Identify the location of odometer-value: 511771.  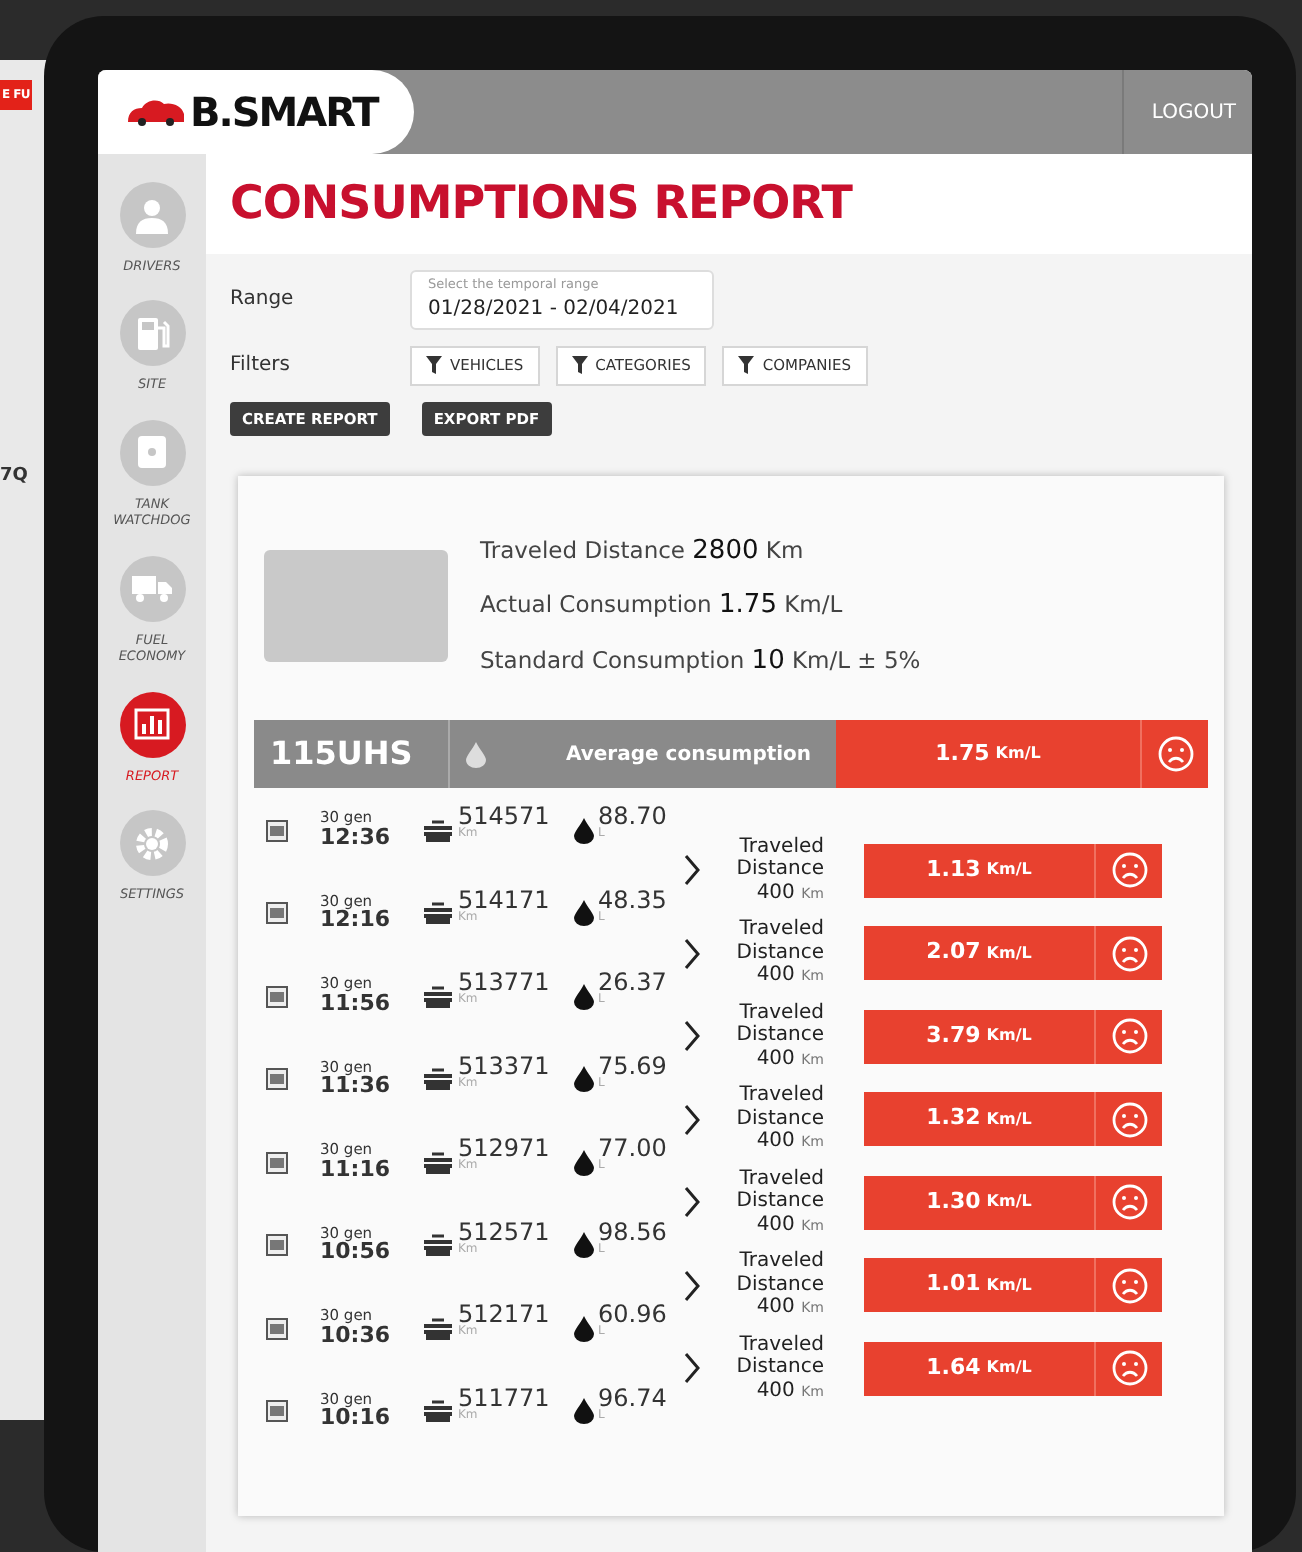
(505, 1397).